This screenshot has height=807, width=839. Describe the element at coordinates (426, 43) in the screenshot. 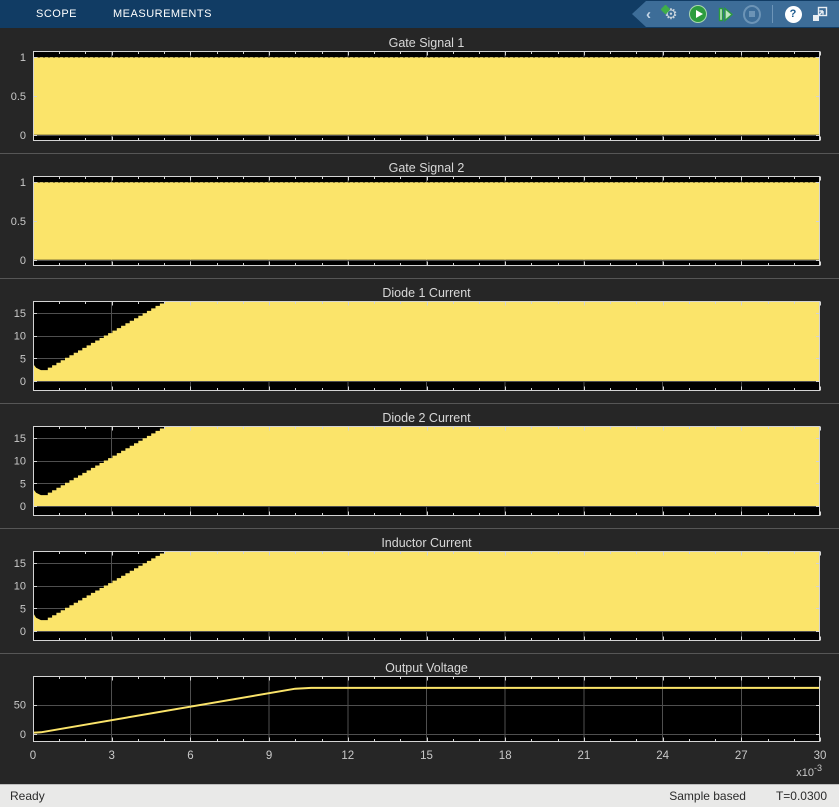

I see `plot-title: Gate Signal 1` at that location.